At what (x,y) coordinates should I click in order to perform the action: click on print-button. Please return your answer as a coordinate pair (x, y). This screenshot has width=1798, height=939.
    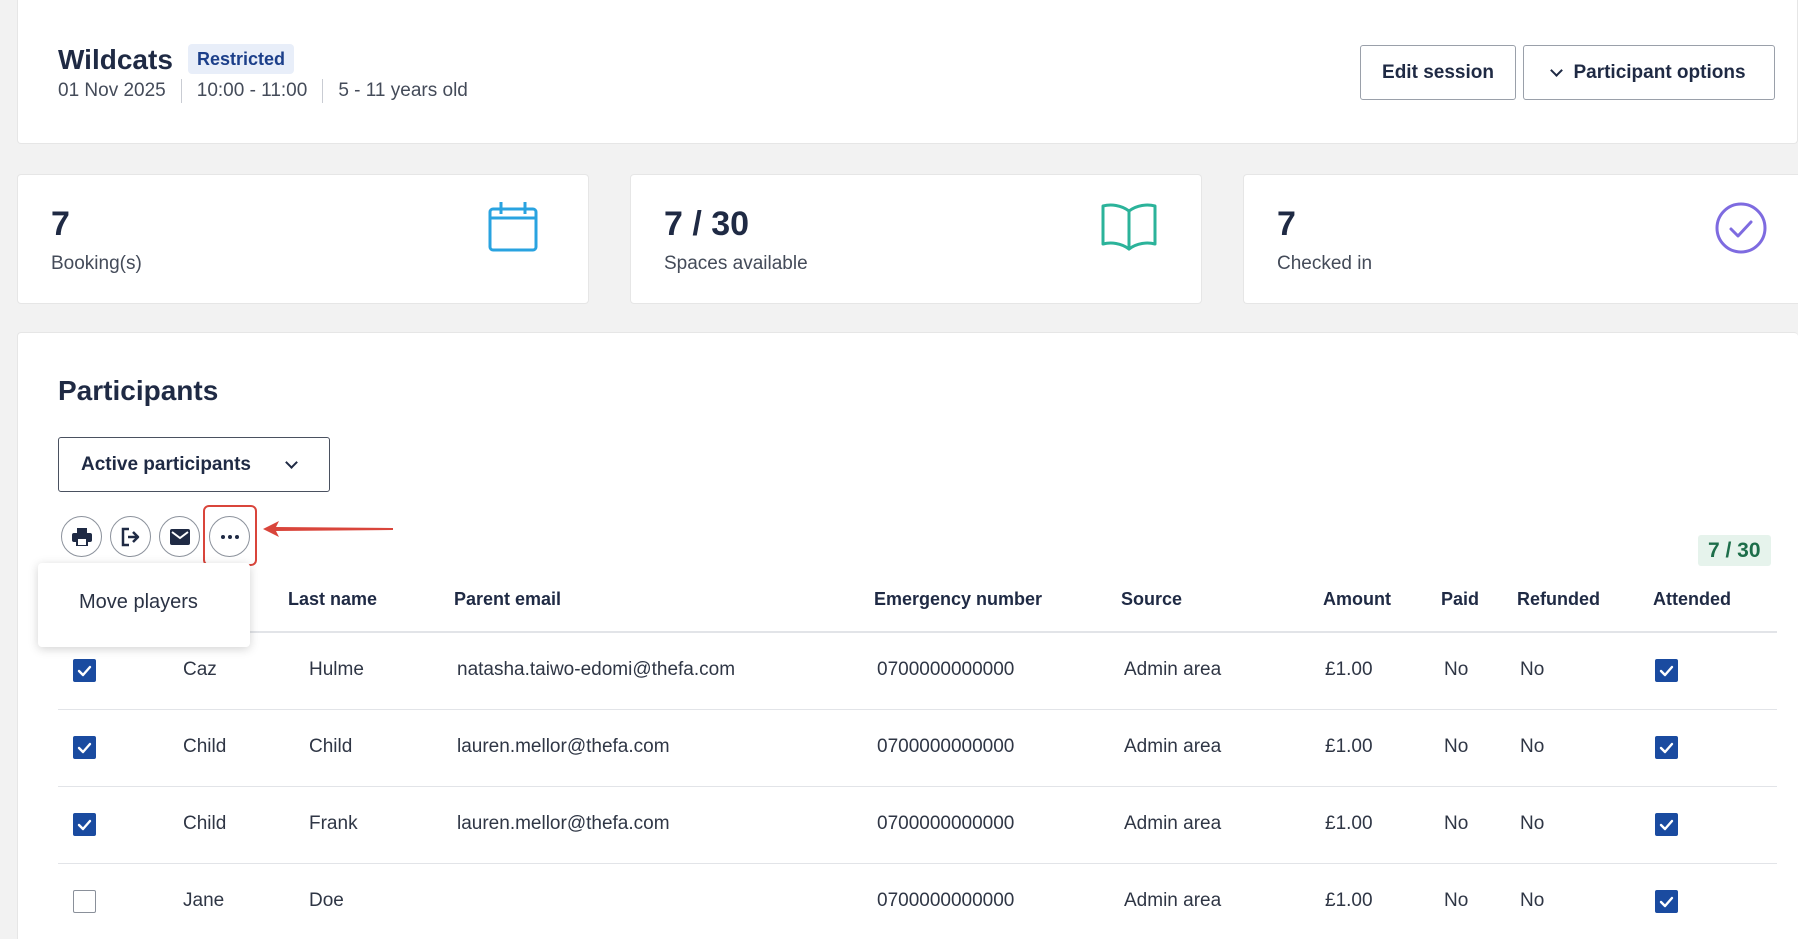
    Looking at the image, I should click on (81, 536).